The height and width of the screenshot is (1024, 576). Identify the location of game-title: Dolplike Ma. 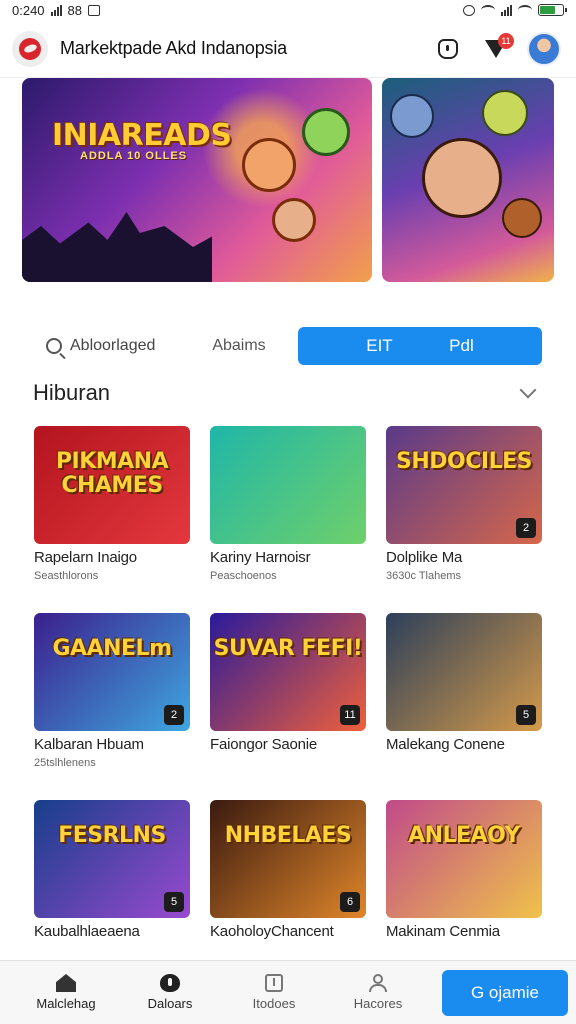
(424, 557).